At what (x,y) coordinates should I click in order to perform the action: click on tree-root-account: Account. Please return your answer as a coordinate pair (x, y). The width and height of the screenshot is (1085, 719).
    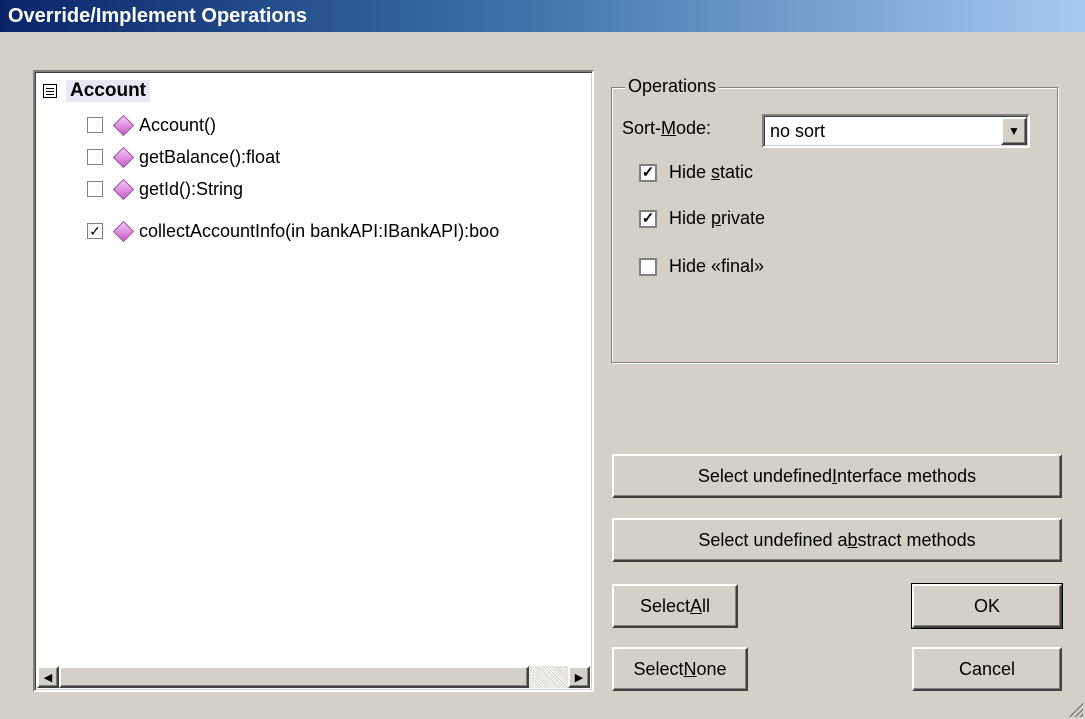
    Looking at the image, I should click on (96, 91).